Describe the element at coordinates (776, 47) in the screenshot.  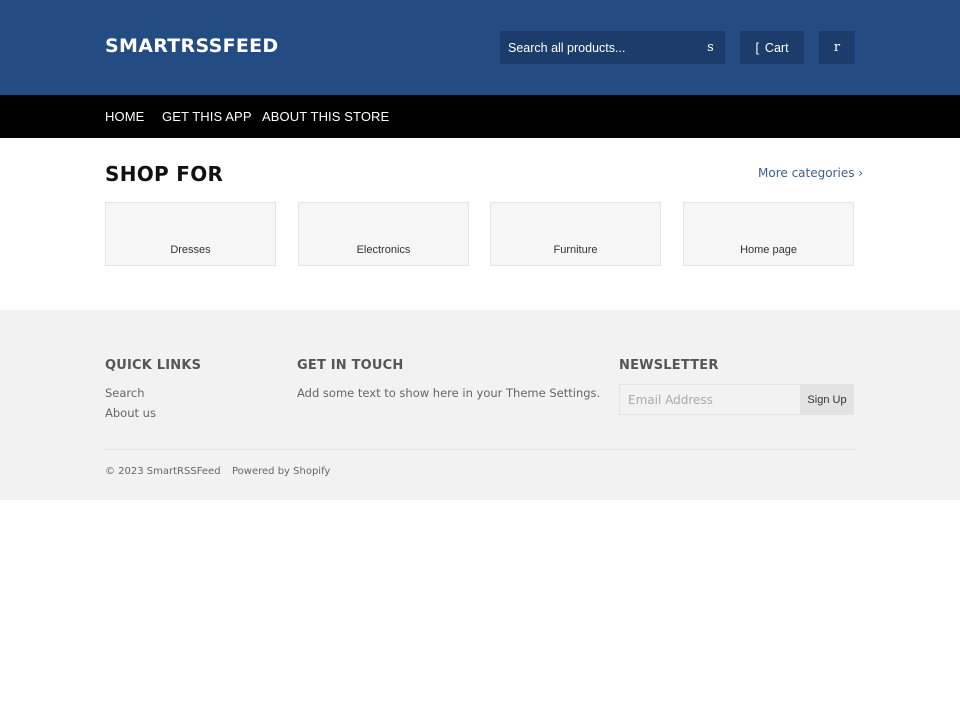
I see `cart-label: Cart` at that location.